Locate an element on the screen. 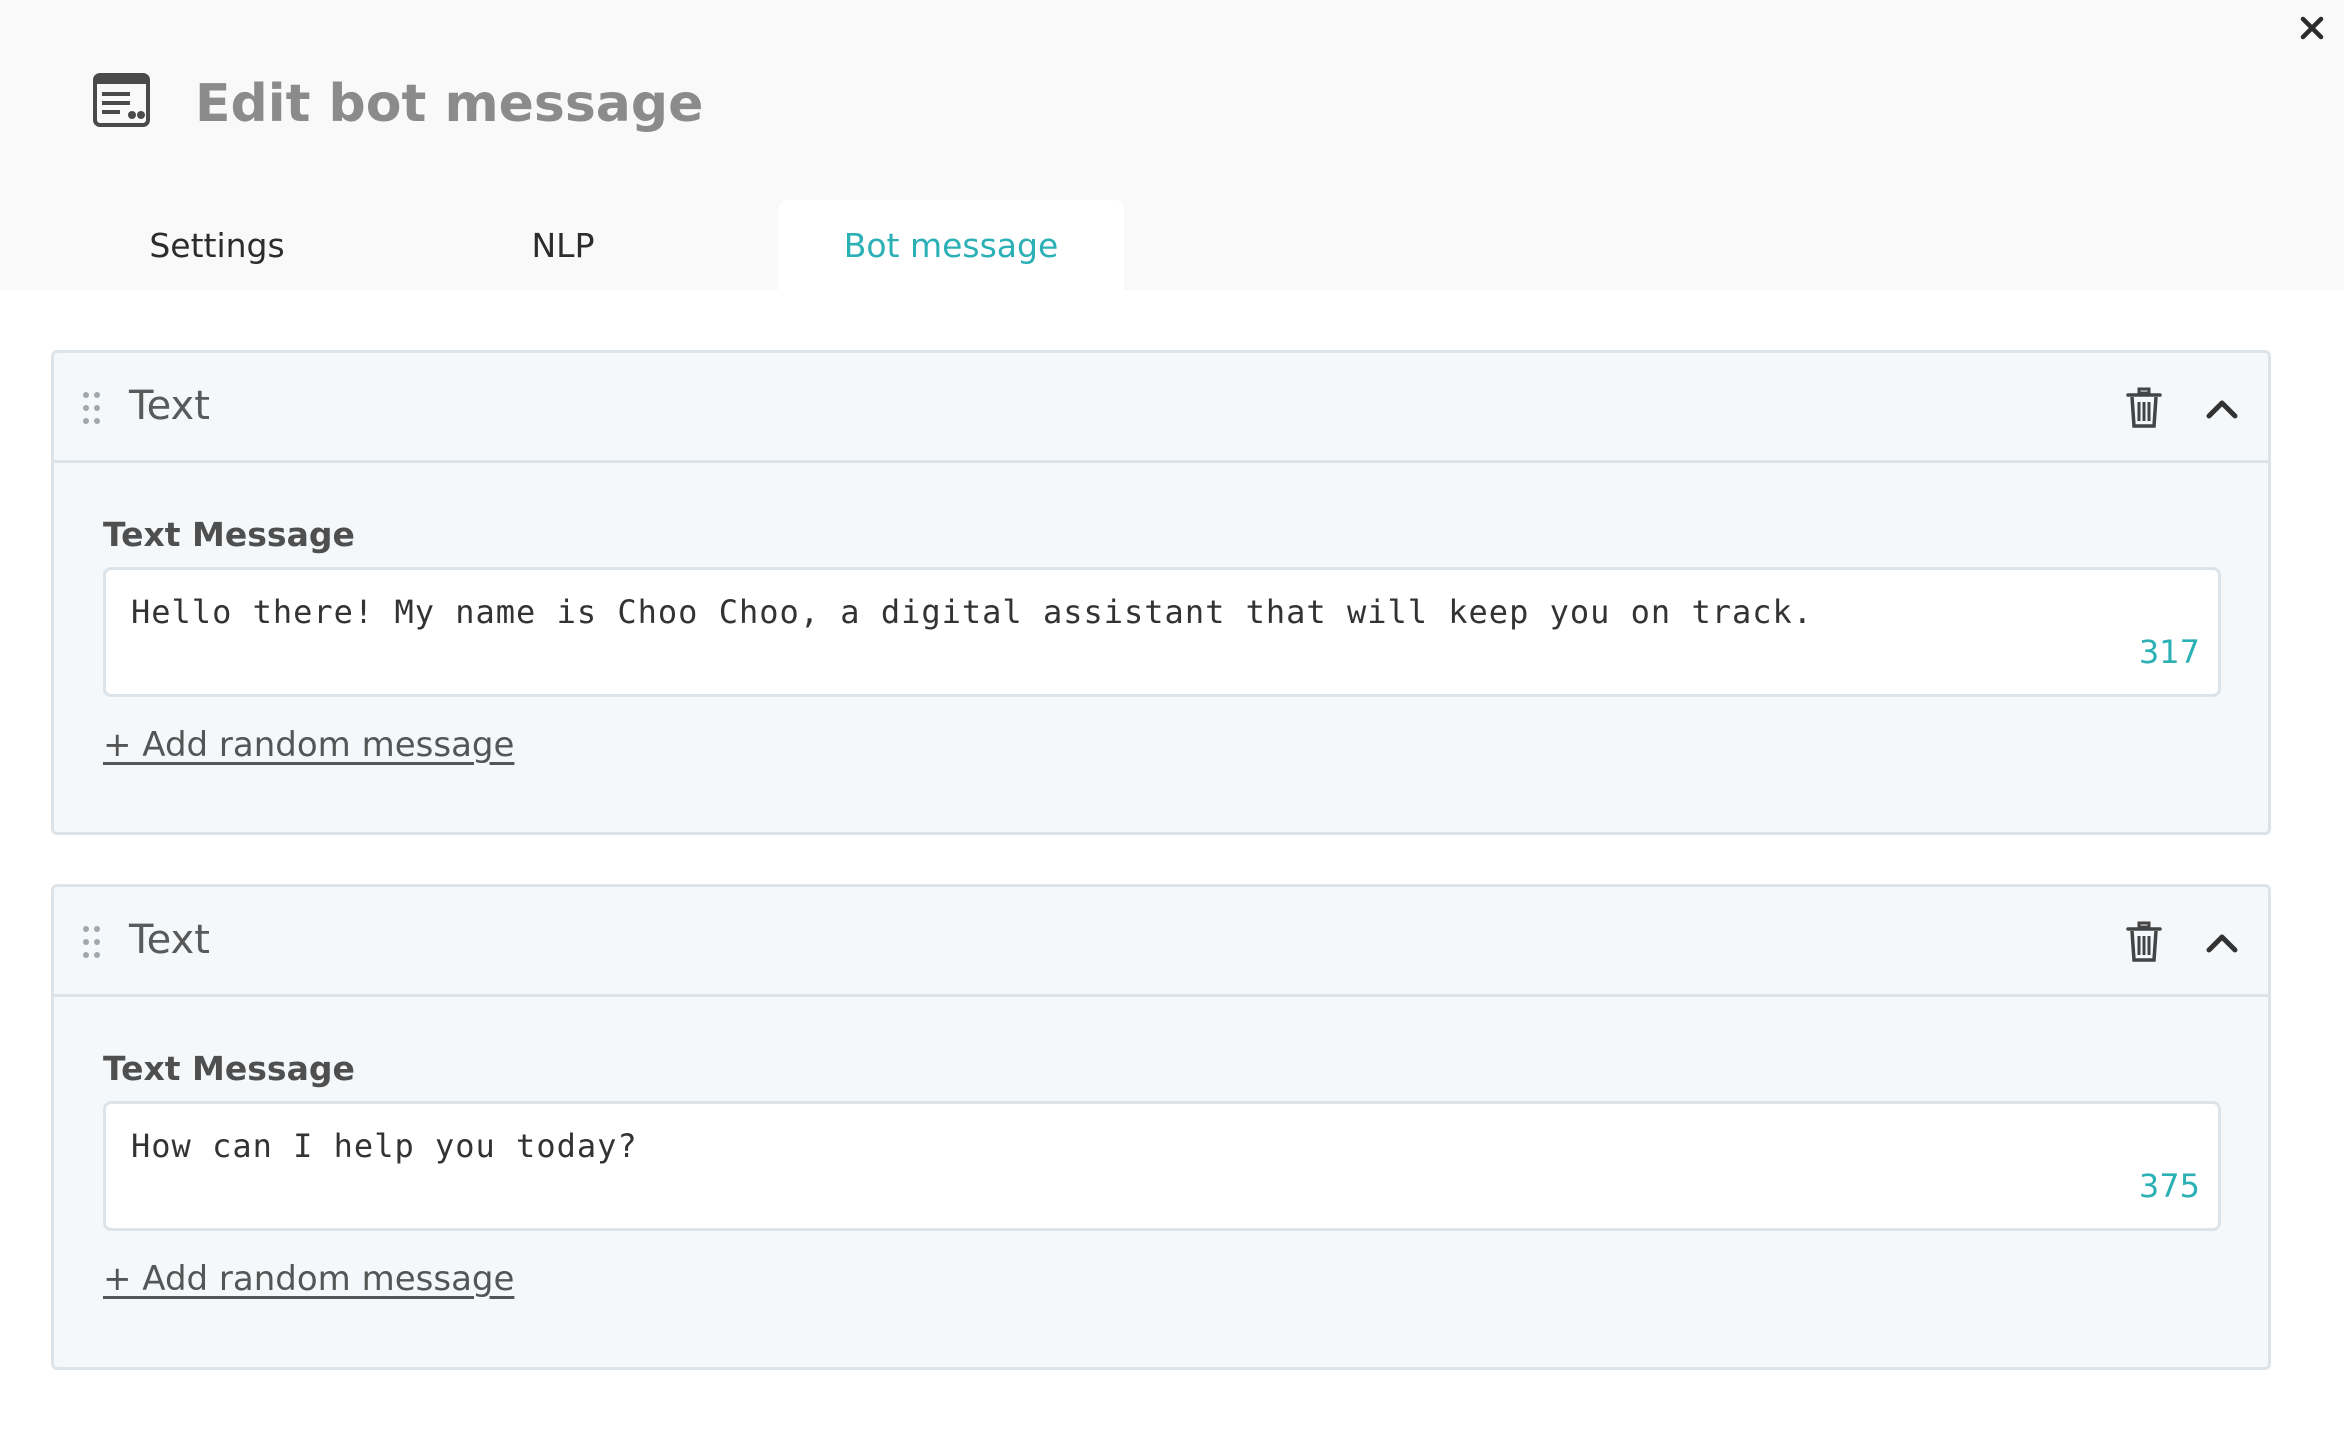 This screenshot has height=1429, width=2344. tab-settings: Settings is located at coordinates (217, 245).